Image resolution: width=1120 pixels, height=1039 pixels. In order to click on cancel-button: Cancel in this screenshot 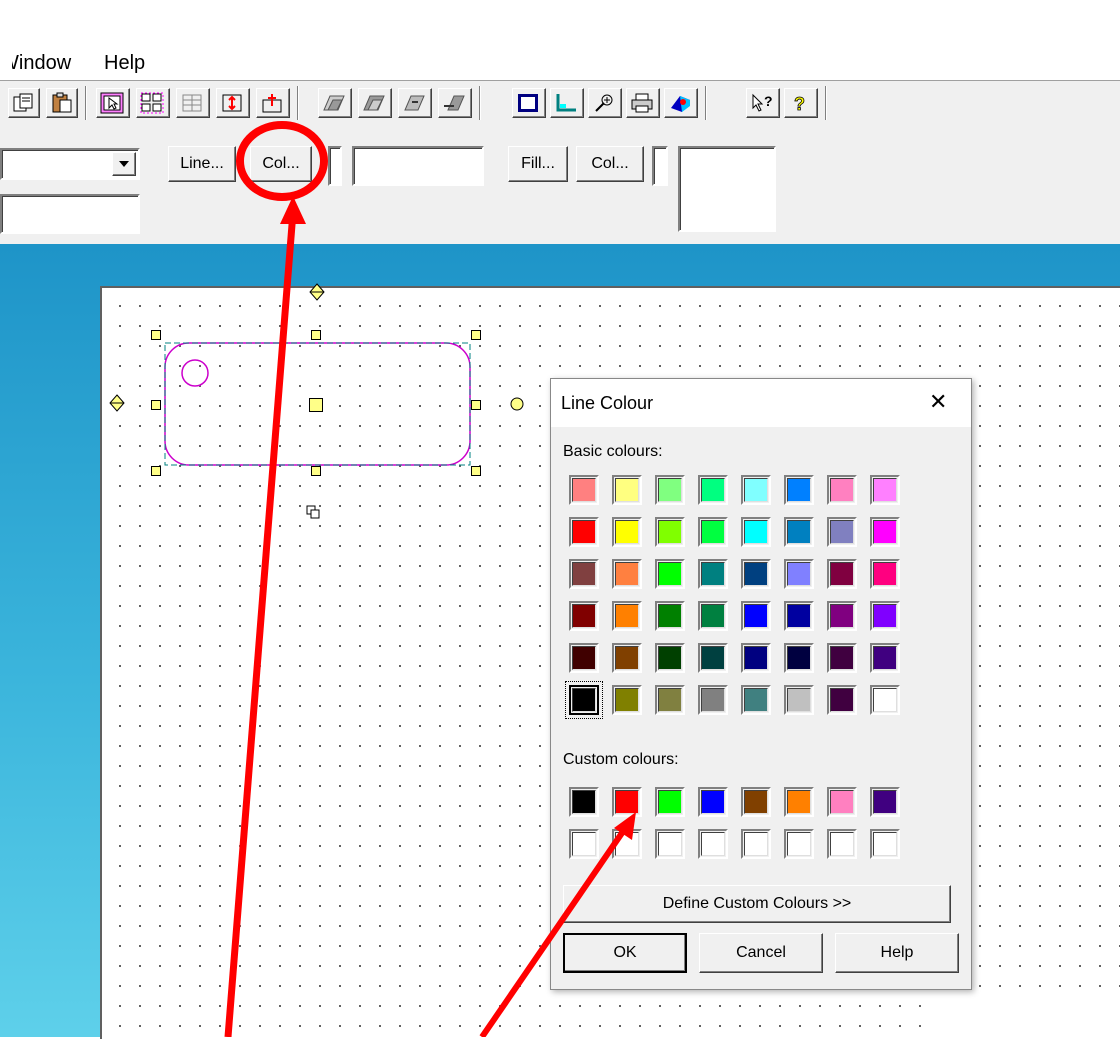, I will do `click(761, 953)`.